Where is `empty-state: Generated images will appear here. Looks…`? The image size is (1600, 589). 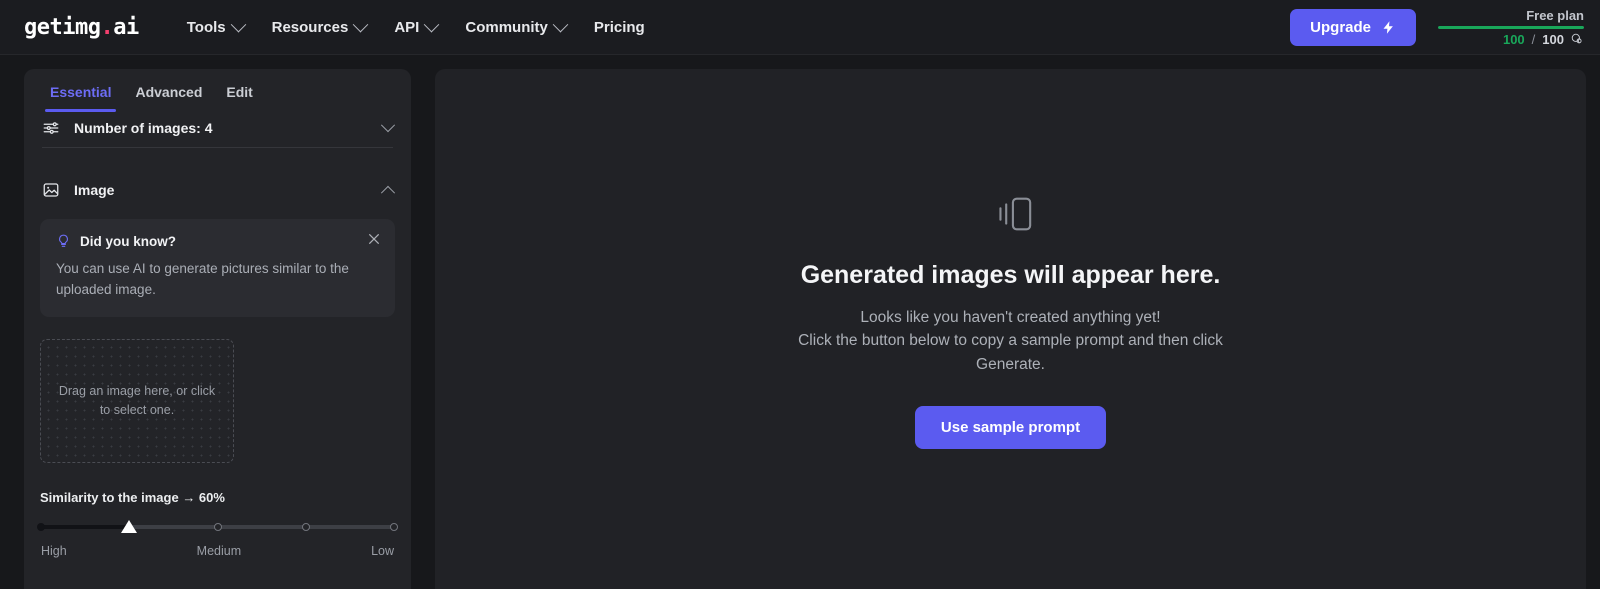
empty-state: Generated images will appear here. Looks… is located at coordinates (1011, 320).